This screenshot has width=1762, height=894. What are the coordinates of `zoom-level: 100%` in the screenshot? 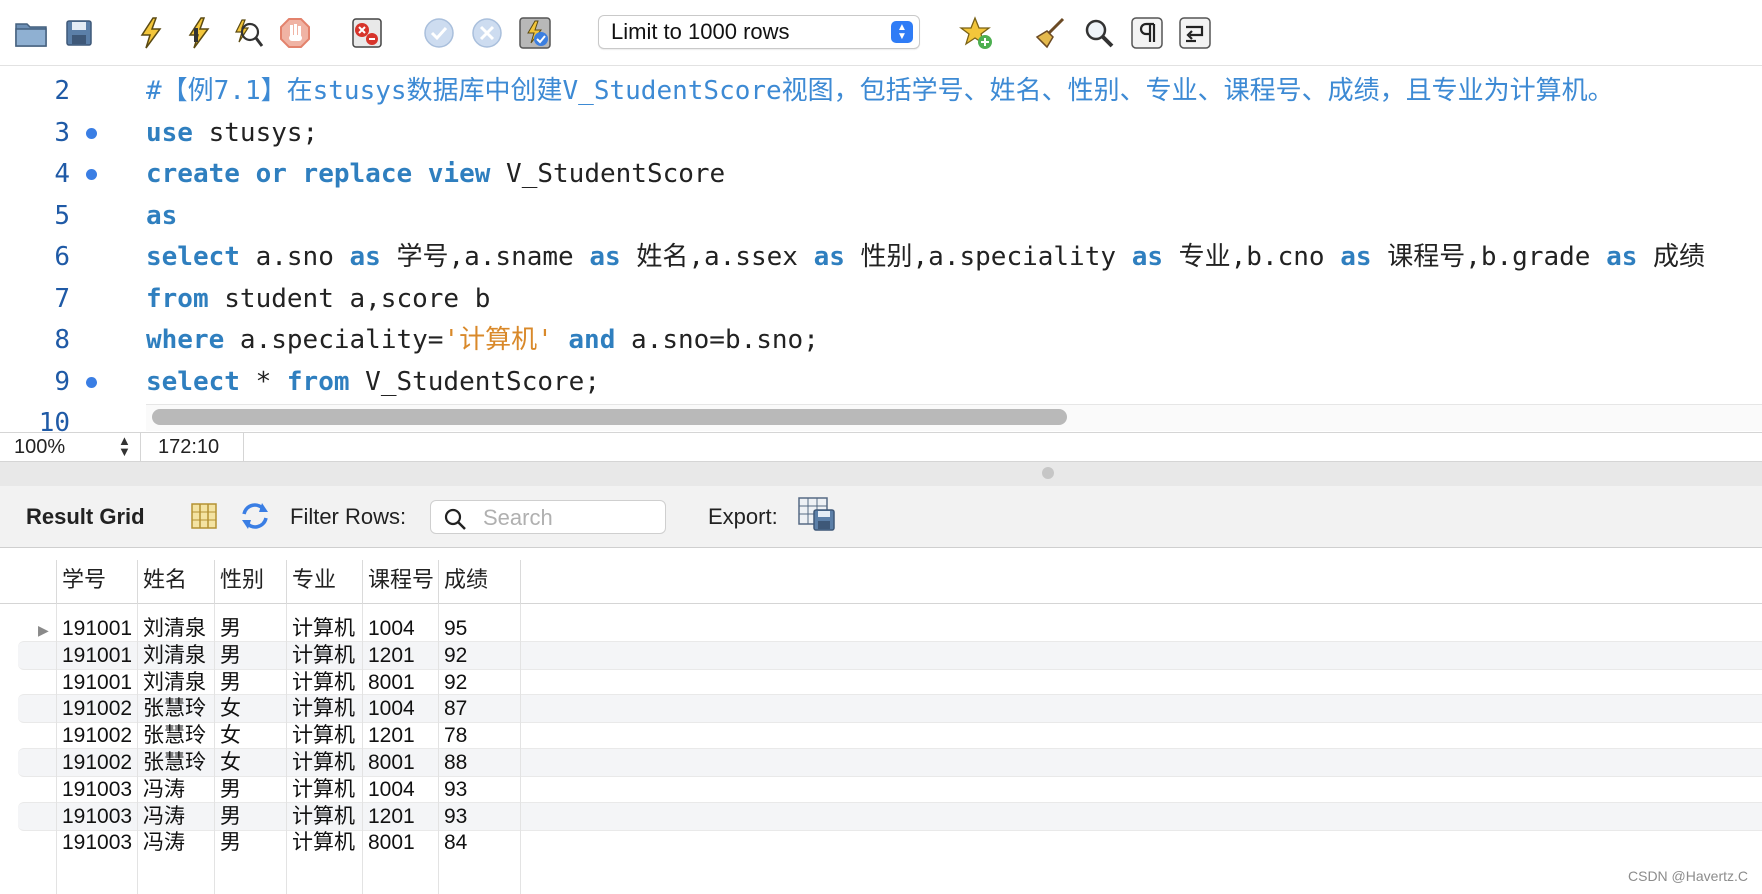 It's located at (39, 447).